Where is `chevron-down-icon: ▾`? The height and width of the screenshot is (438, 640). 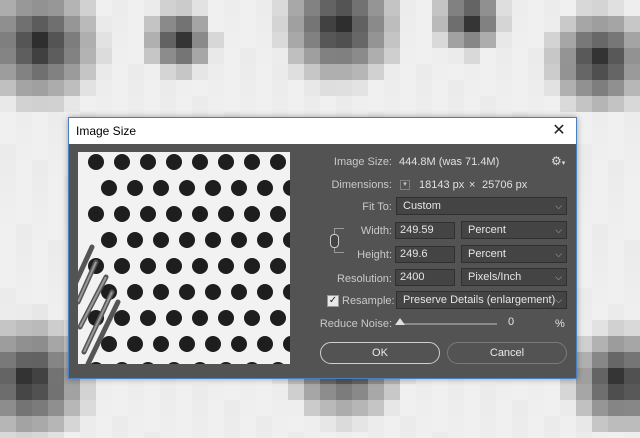
chevron-down-icon: ▾ is located at coordinates (405, 185).